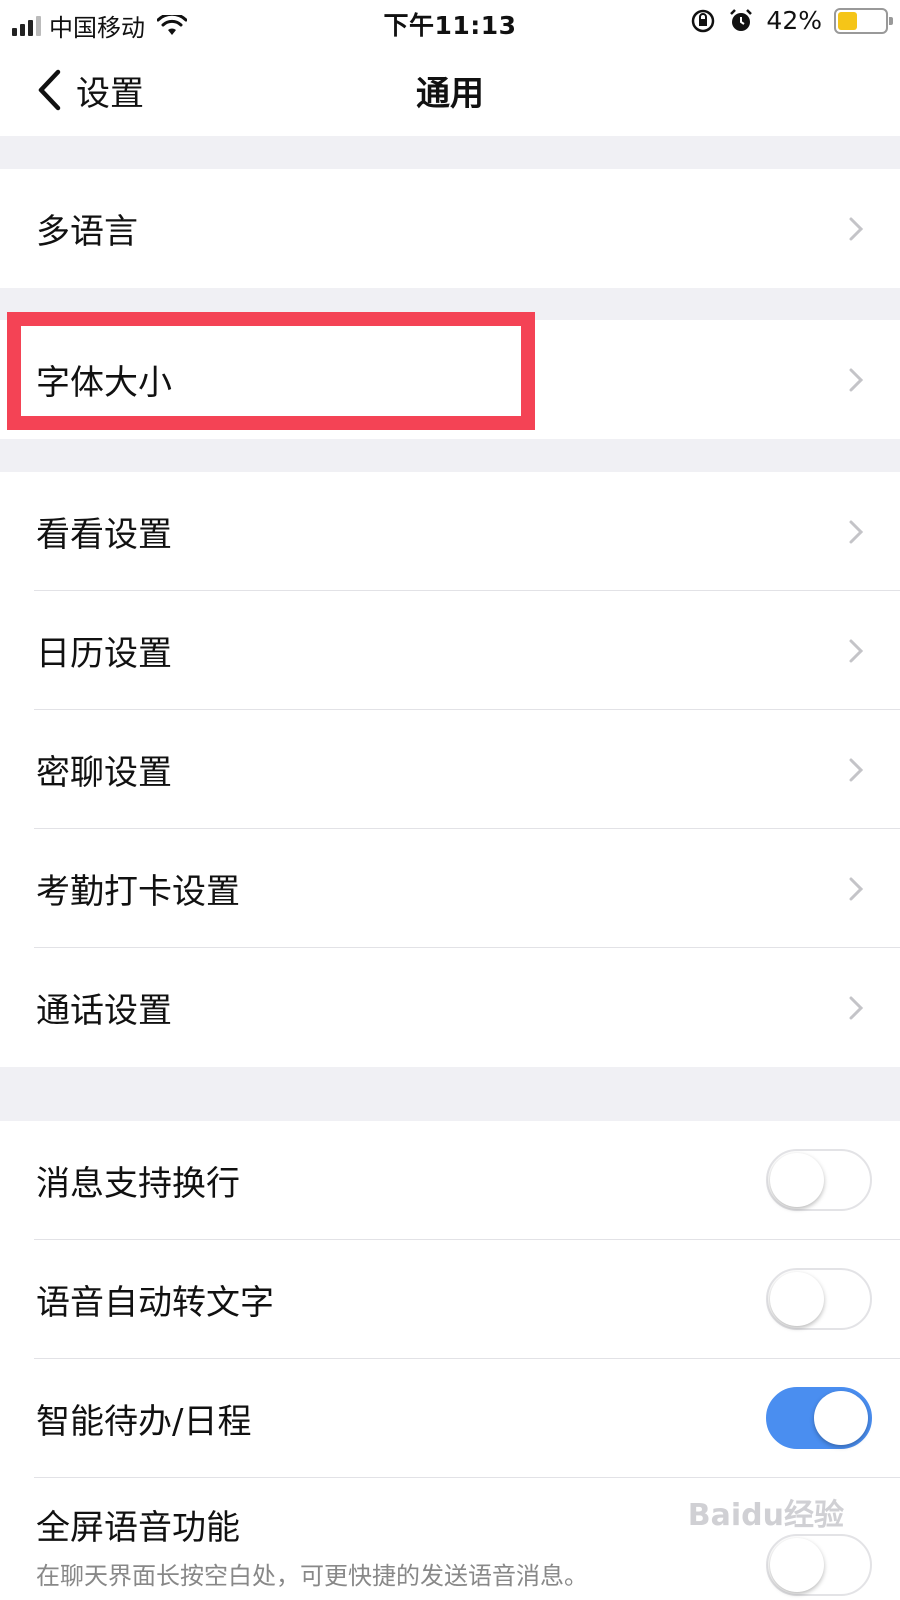 This screenshot has width=900, height=1600. What do you see at coordinates (104, 383) in the screenshot?
I see `row-label: 字体大小` at bounding box center [104, 383].